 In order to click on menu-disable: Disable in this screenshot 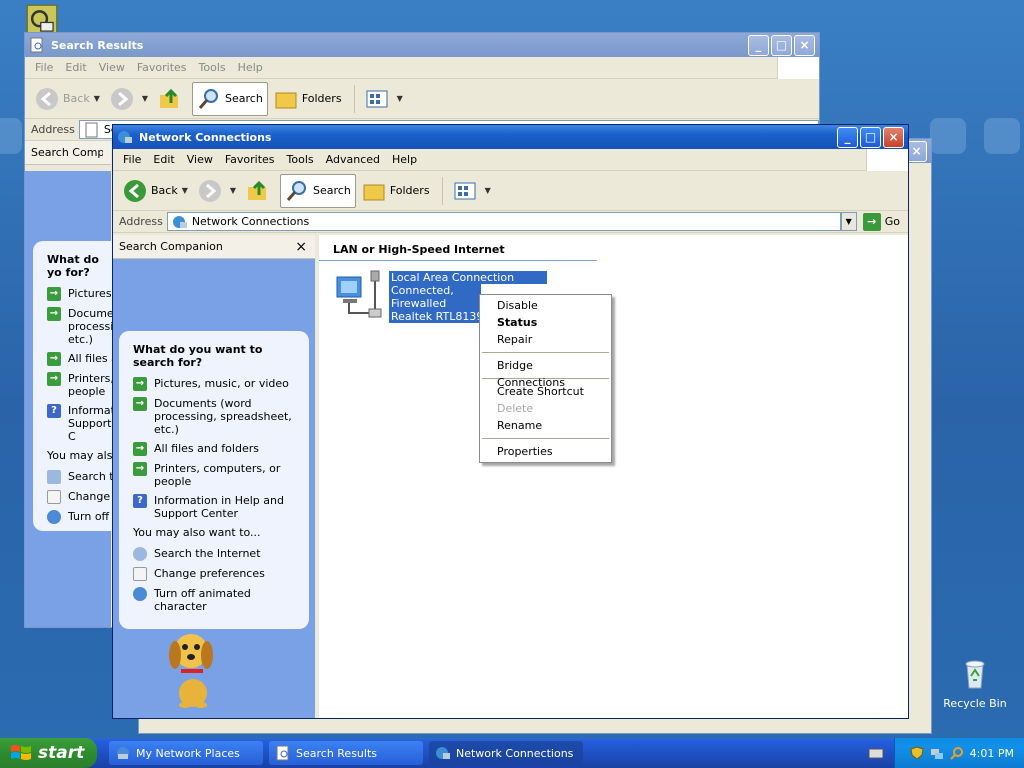, I will do `click(545, 305)`.